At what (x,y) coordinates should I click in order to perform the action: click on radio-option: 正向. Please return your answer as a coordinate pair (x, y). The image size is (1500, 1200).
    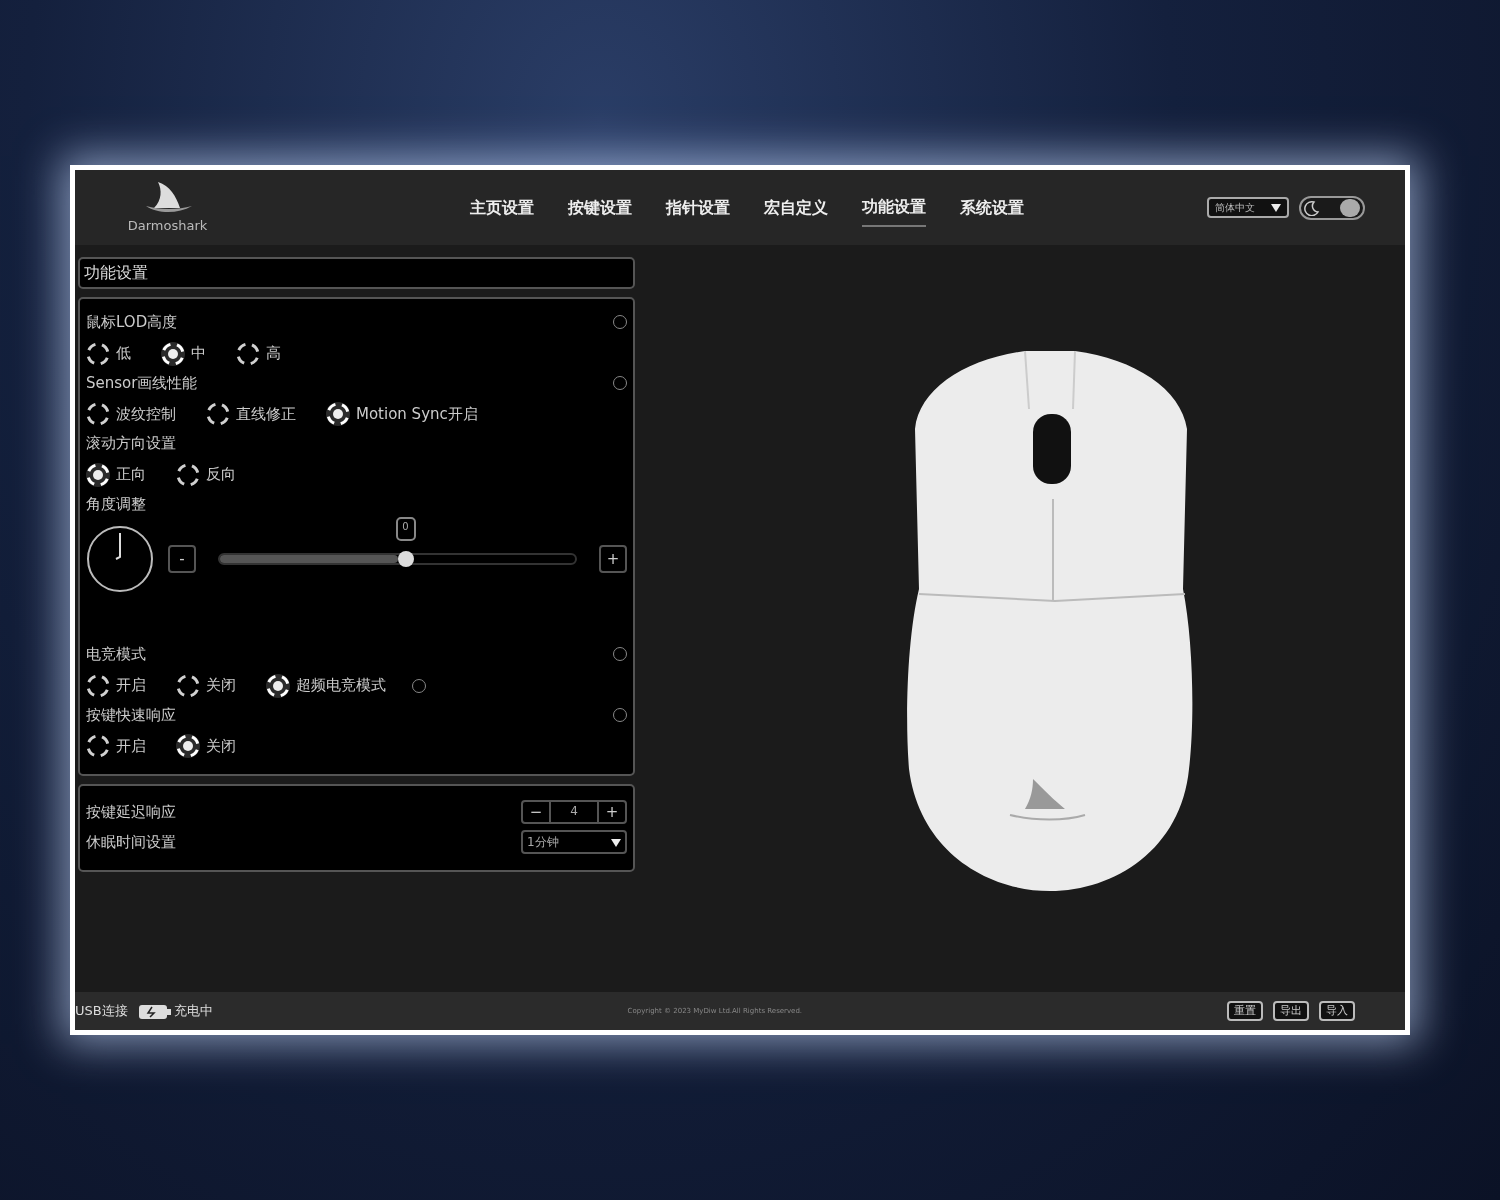
    Looking at the image, I should click on (116, 474).